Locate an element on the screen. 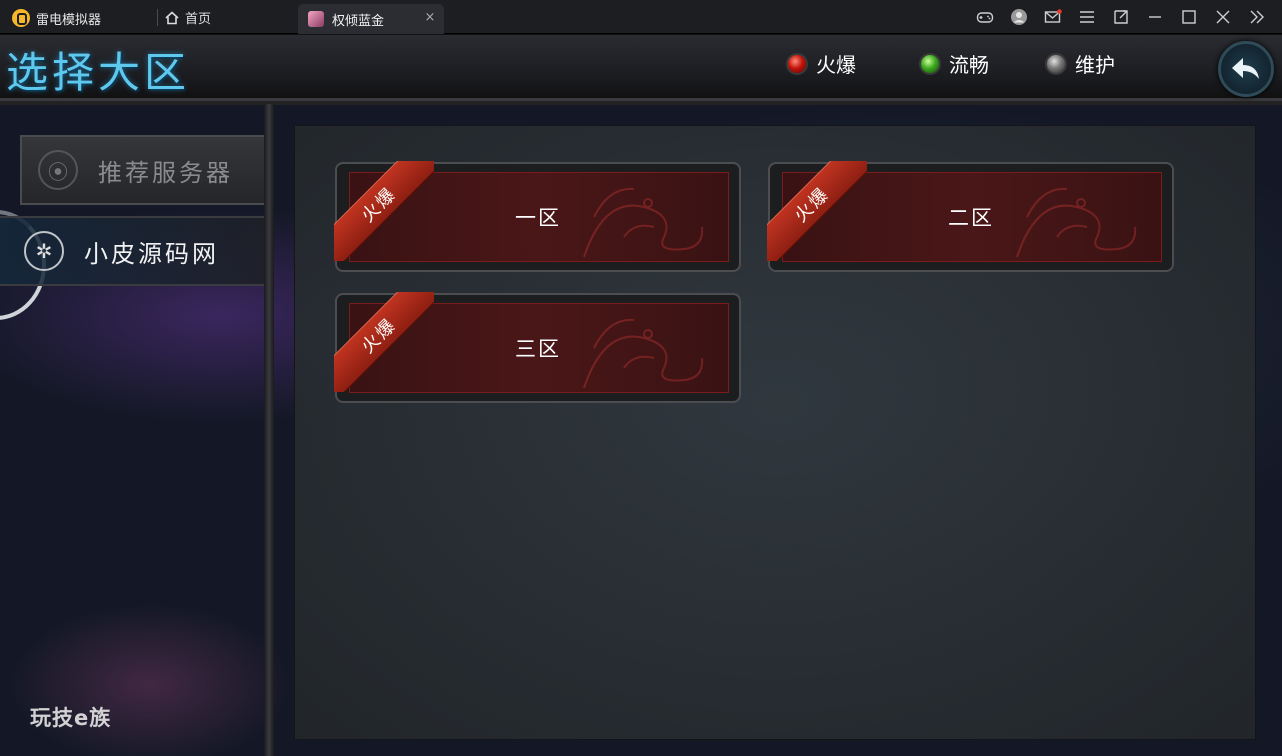 The image size is (1282, 756). legend-hot: 火爆 is located at coordinates (821, 63).